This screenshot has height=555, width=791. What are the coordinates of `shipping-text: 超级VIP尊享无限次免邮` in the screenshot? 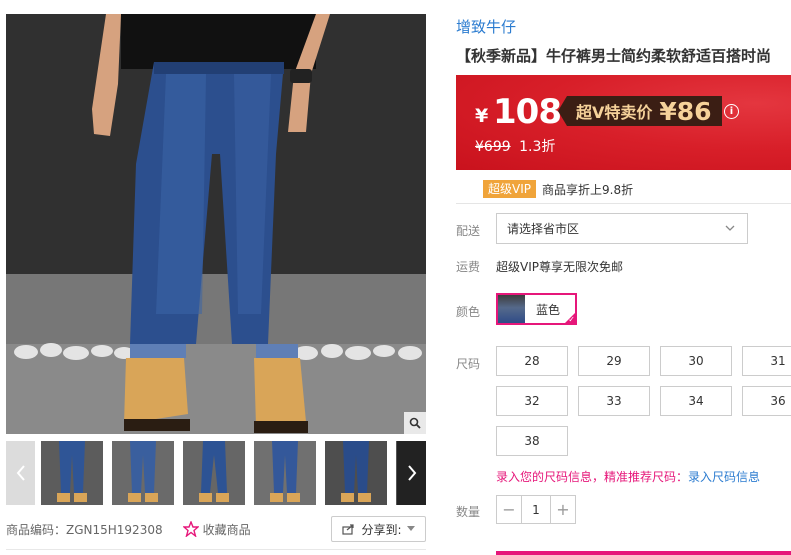 It's located at (559, 267).